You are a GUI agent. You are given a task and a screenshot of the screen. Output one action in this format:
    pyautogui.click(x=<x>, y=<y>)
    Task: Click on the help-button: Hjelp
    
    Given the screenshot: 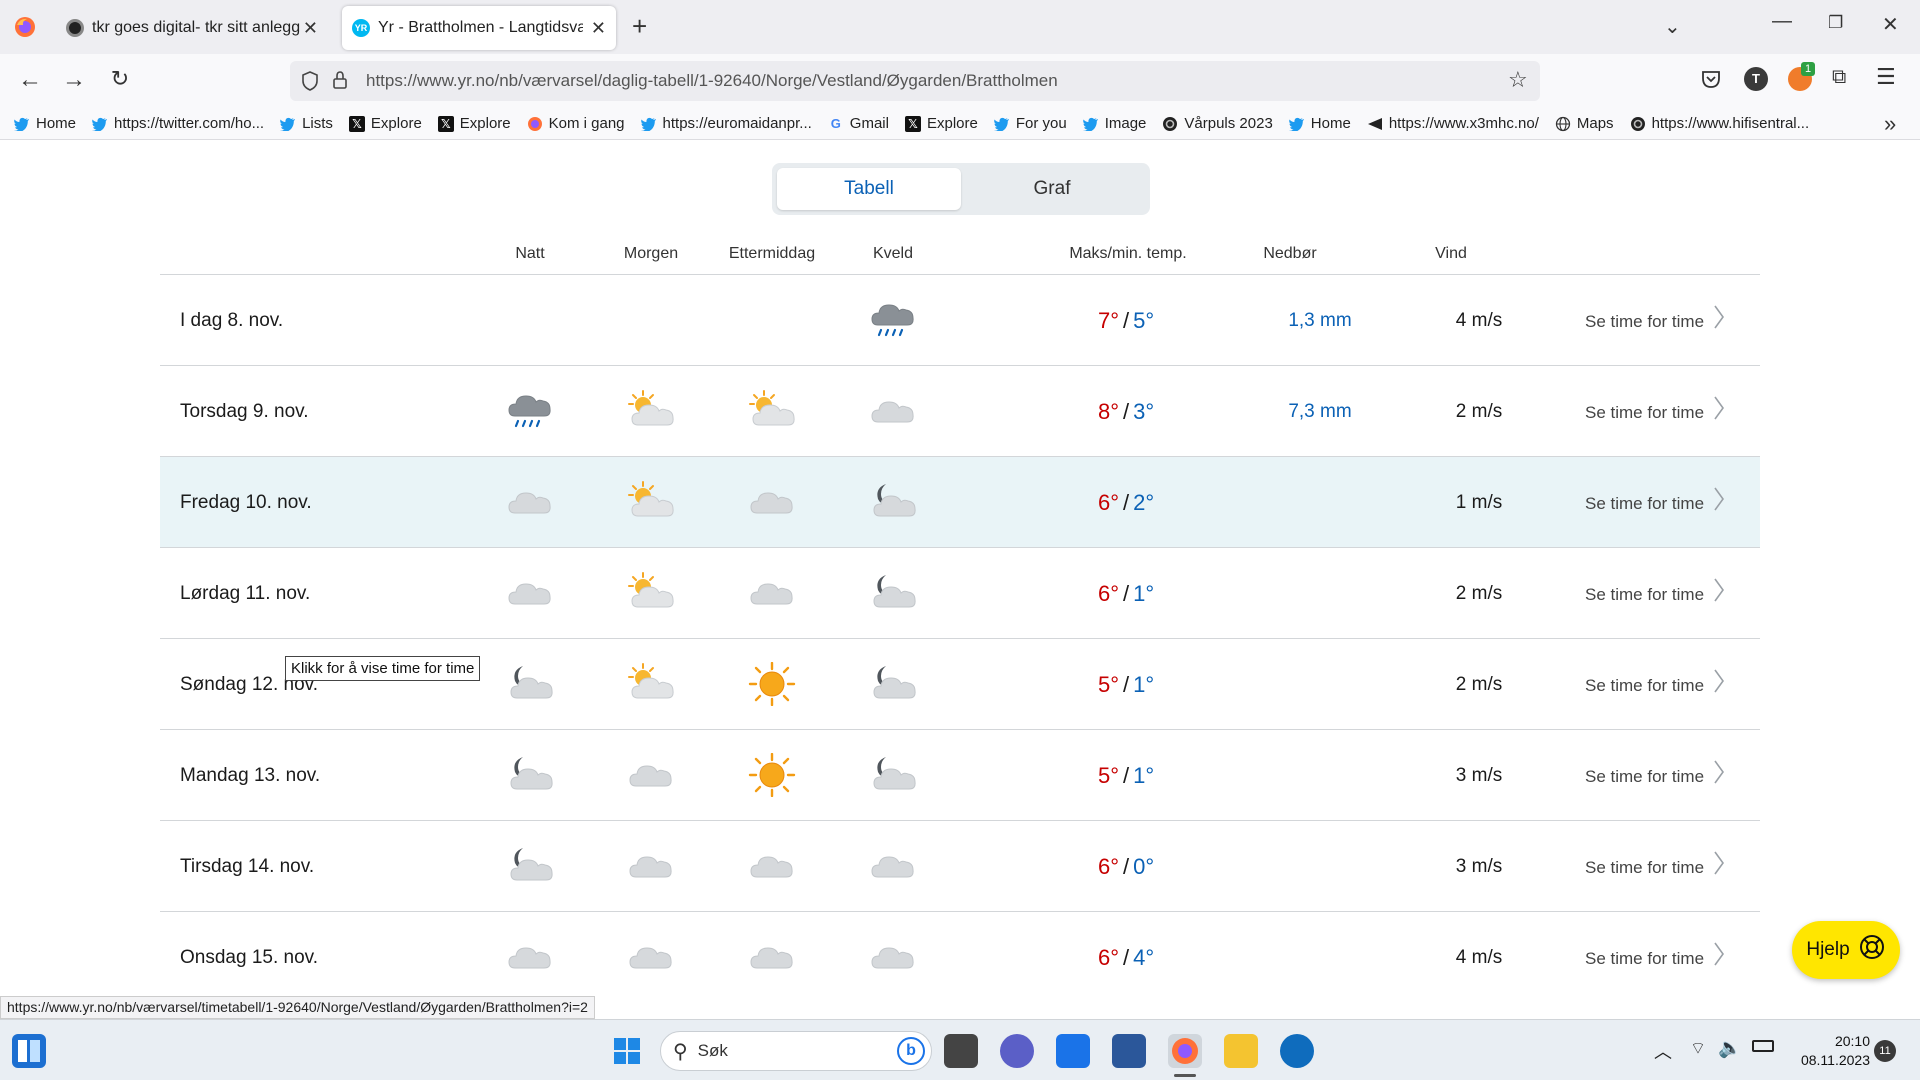 What is the action you would take?
    pyautogui.click(x=1846, y=950)
    